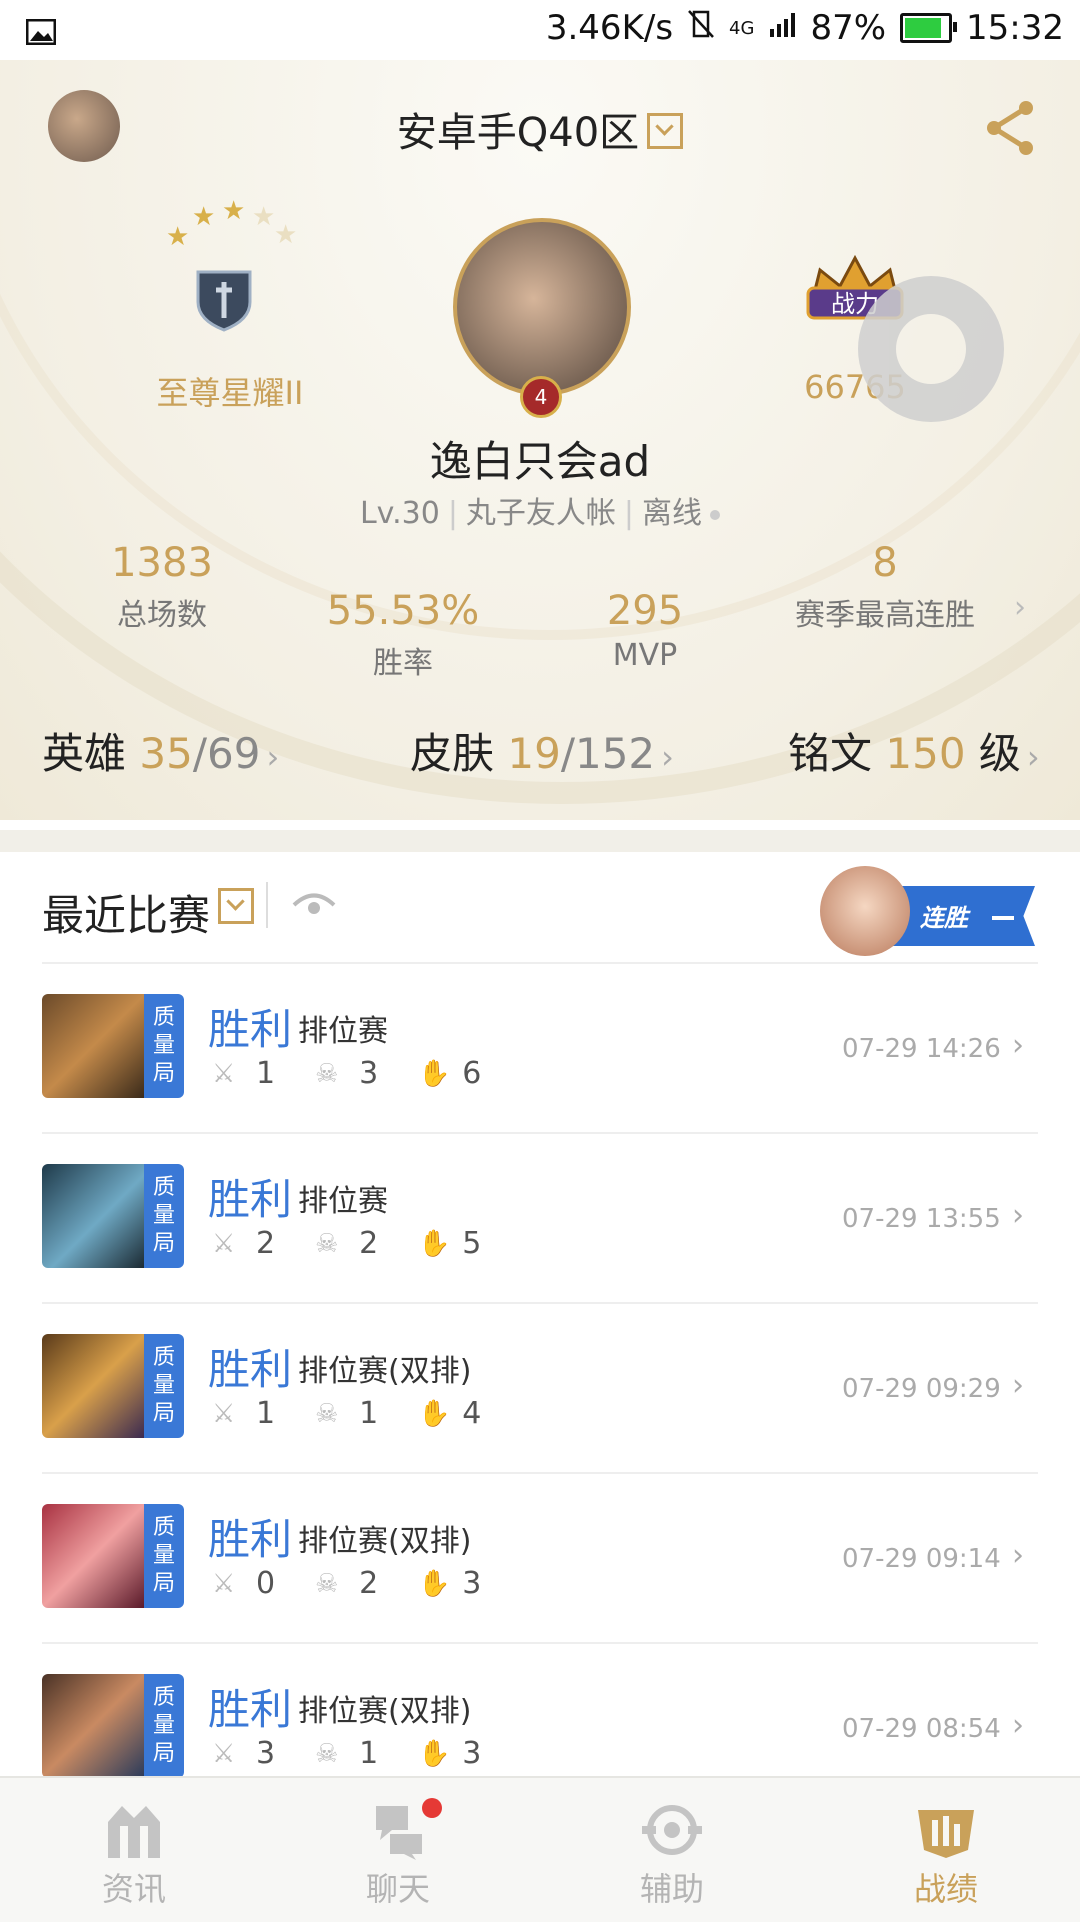  I want to click on match-mode: 排位赛, so click(343, 1031).